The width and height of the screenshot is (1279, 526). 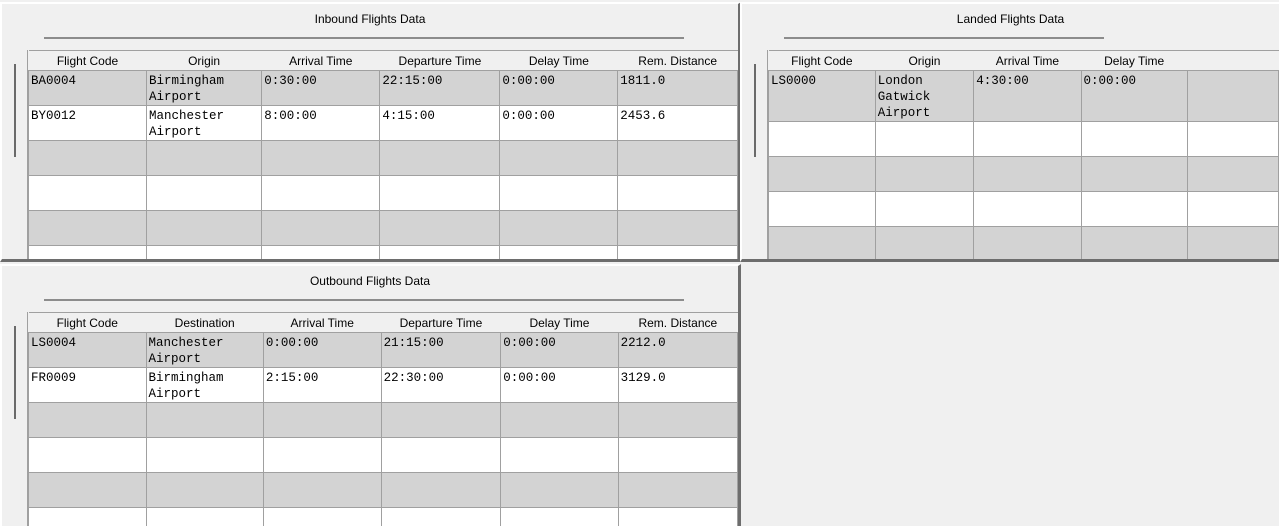 I want to click on table-cell: 8:00:00, so click(x=321, y=123).